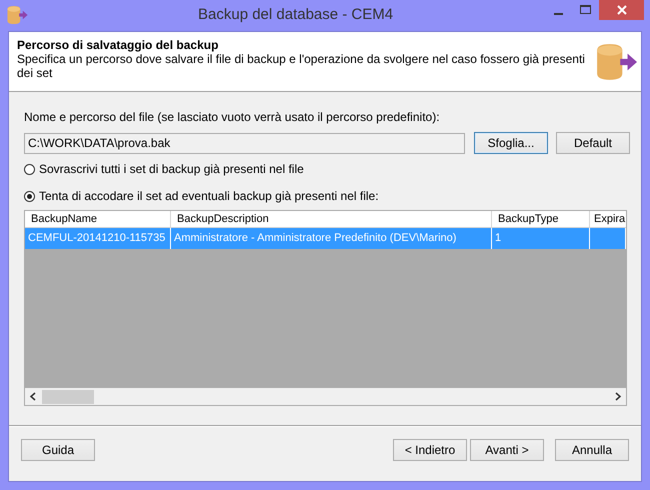 The image size is (650, 490). I want to click on radio-label: Sovrascrivi tutti i set di backup già presenti nel file, so click(171, 169).